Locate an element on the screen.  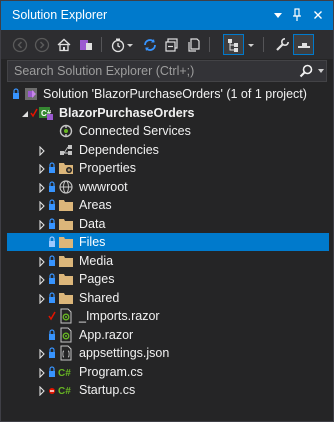
tree-row-wwwroot: wwwroot is located at coordinates (167, 187).